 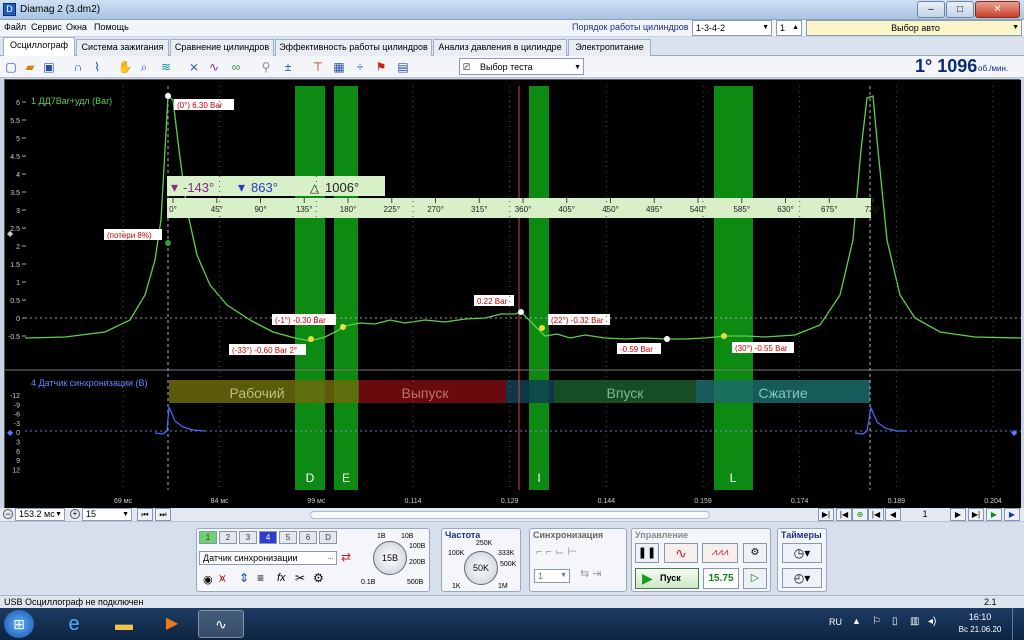 What do you see at coordinates (381, 67) in the screenshot?
I see `flag-icon: ⚑` at bounding box center [381, 67].